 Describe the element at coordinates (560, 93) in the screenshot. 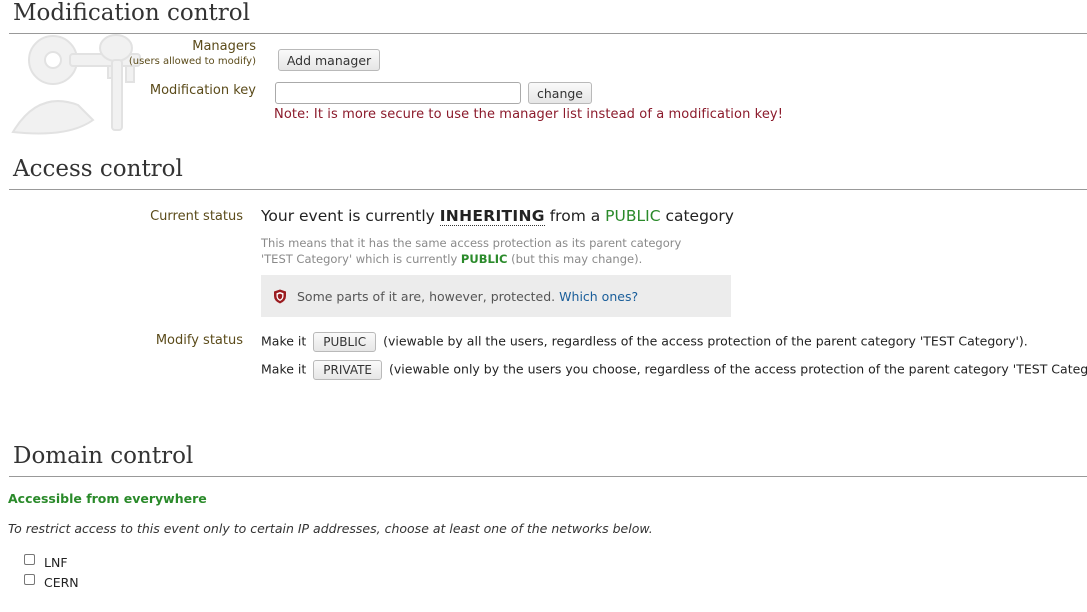

I see `change-key-button: change` at that location.